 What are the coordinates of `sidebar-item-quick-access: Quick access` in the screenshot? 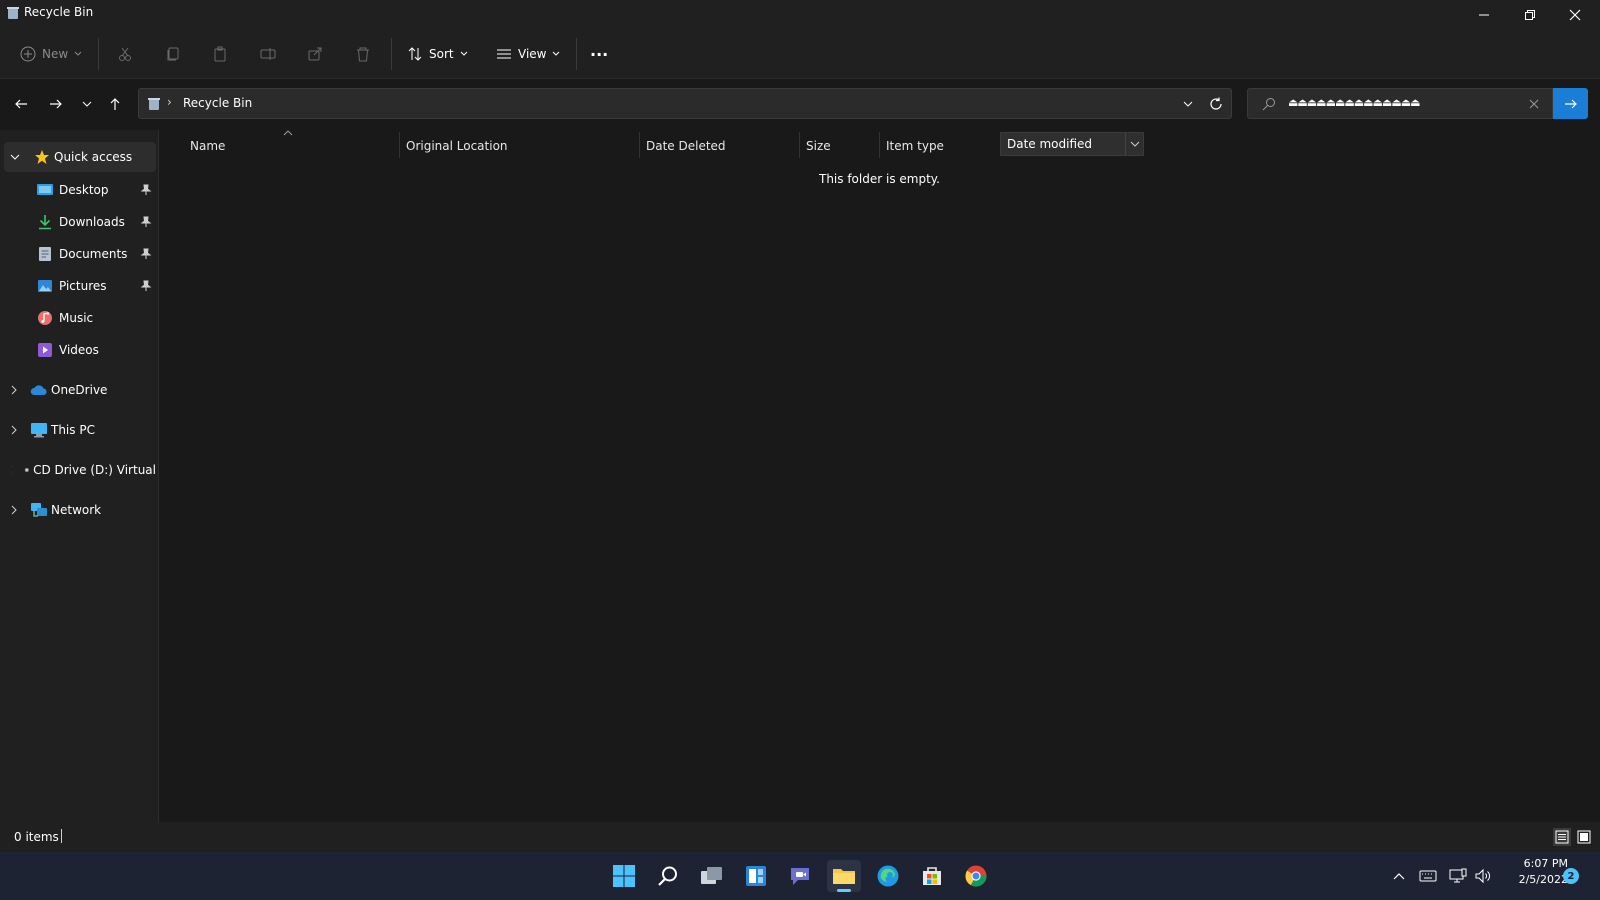 It's located at (80, 157).